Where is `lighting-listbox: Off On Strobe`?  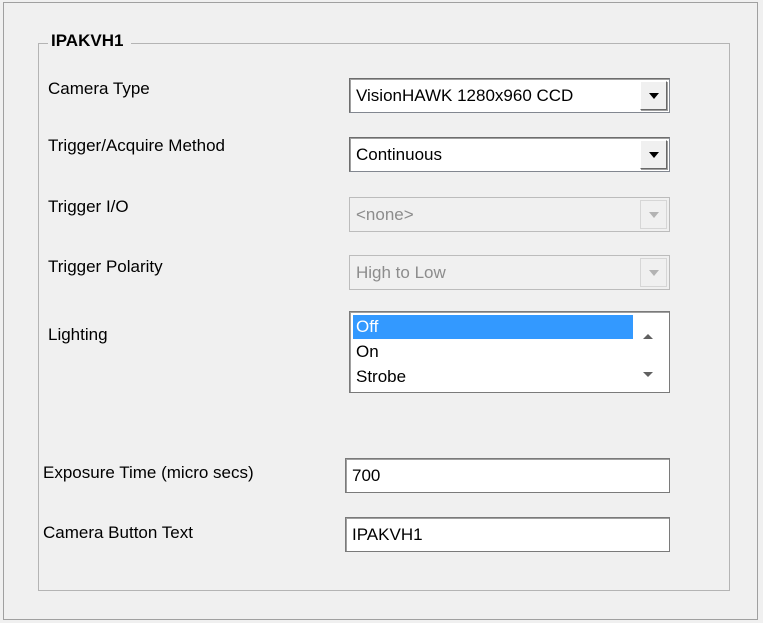 lighting-listbox: Off On Strobe is located at coordinates (509, 352).